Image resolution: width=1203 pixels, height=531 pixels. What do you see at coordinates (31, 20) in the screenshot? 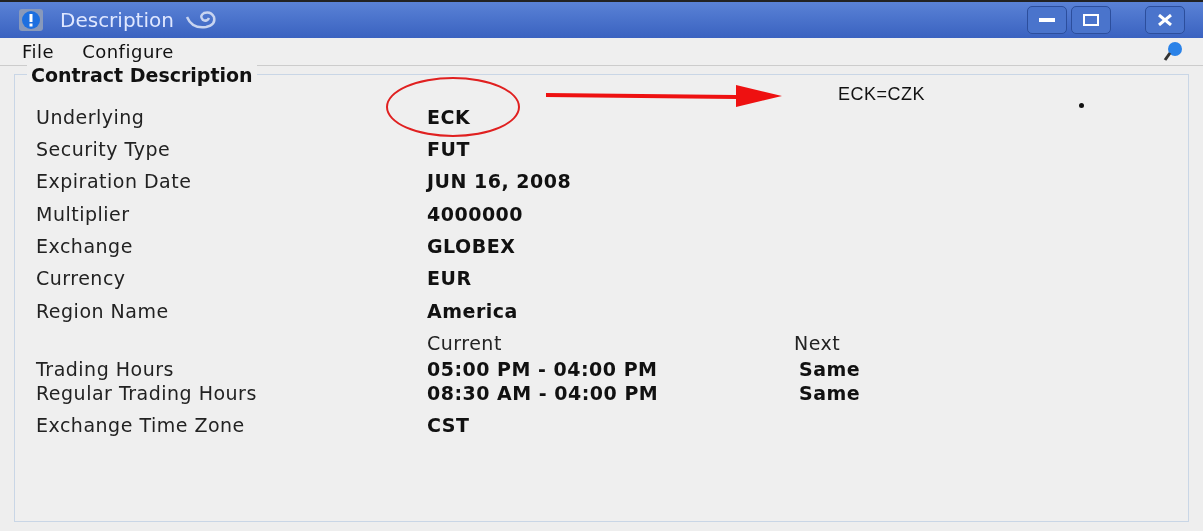
I see `info-icon` at bounding box center [31, 20].